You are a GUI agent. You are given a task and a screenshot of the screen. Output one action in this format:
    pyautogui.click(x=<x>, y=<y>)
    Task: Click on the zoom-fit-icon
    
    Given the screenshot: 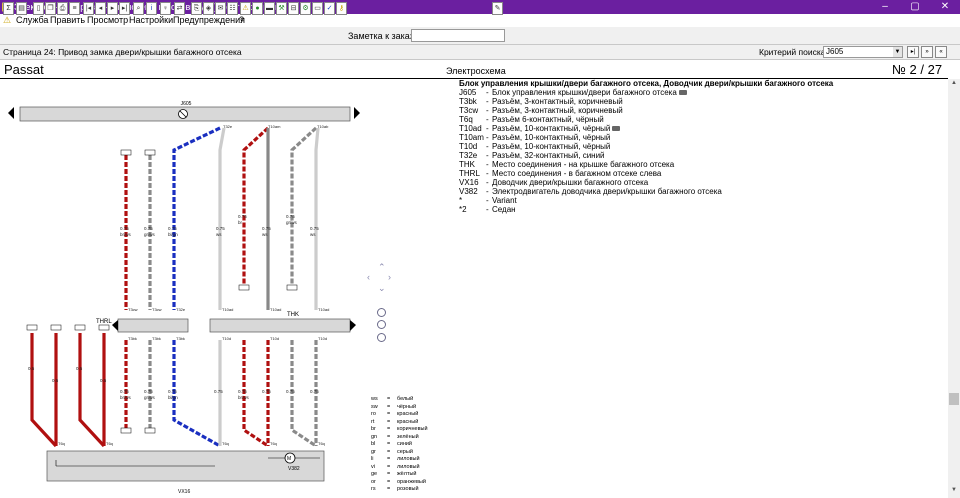 What is the action you would take?
    pyautogui.click(x=381, y=337)
    